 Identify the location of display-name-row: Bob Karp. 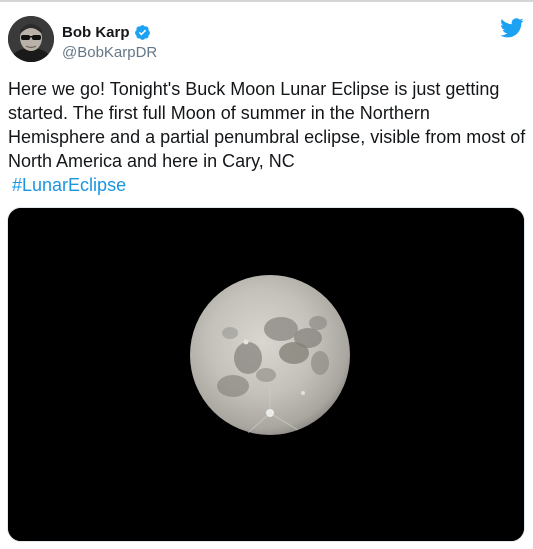
(109, 32).